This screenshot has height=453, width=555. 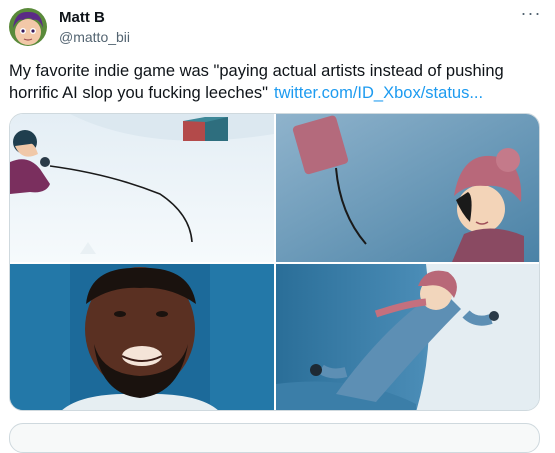 I want to click on avatar, so click(x=28, y=27).